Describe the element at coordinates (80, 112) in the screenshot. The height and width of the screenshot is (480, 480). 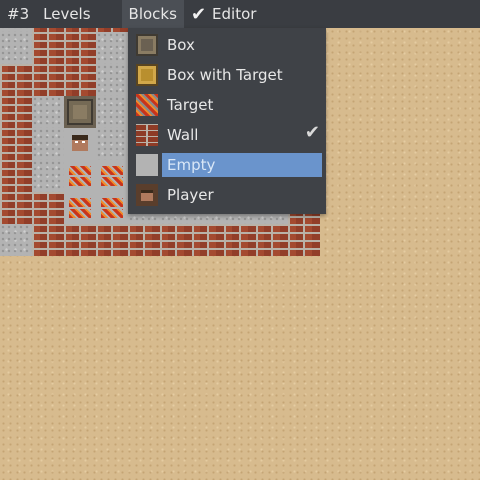
I see `box-tile` at that location.